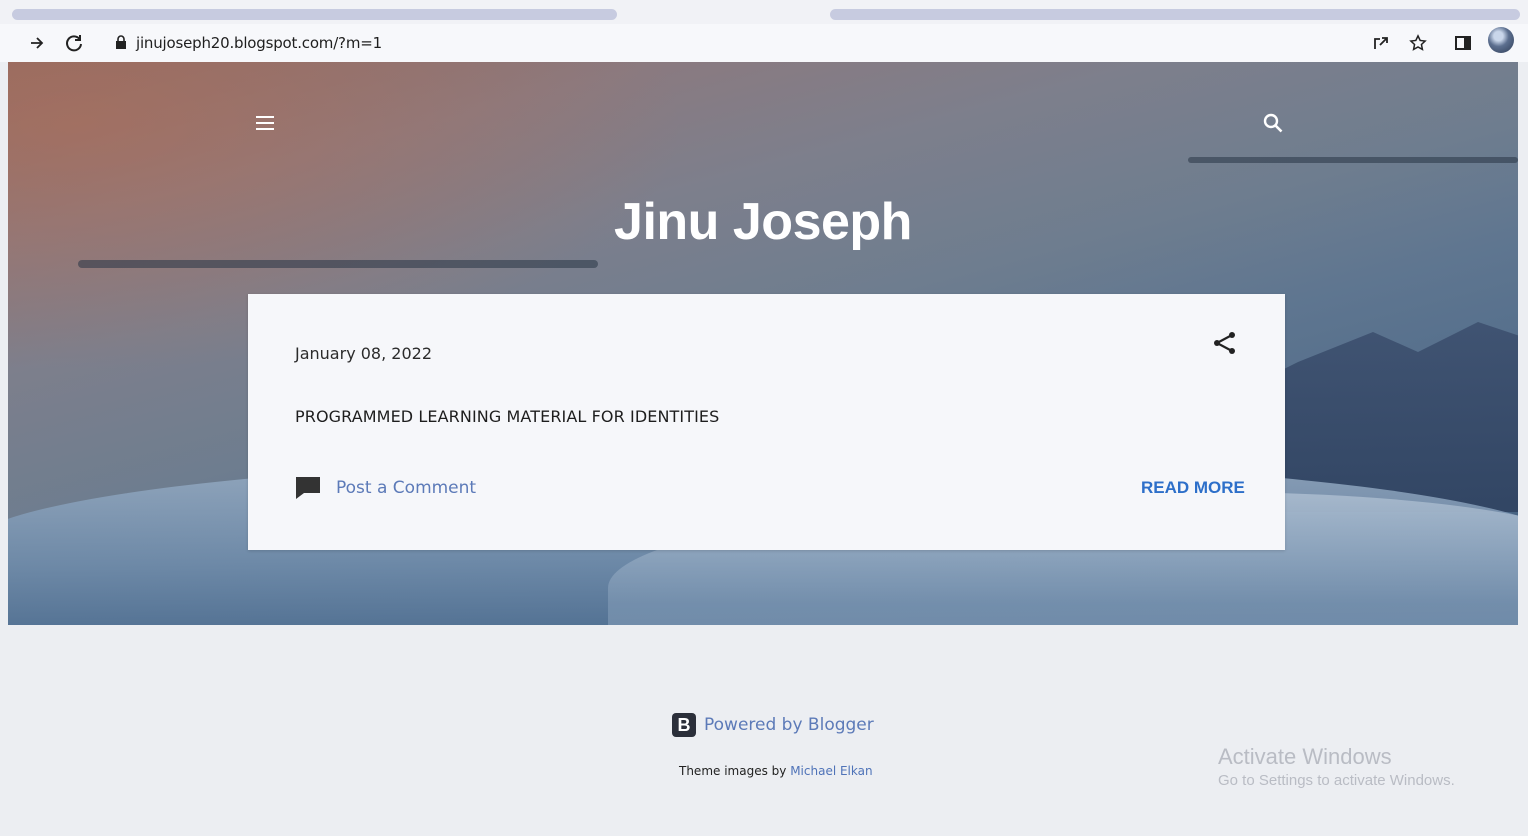  What do you see at coordinates (1273, 123) in the screenshot?
I see `search-icon` at bounding box center [1273, 123].